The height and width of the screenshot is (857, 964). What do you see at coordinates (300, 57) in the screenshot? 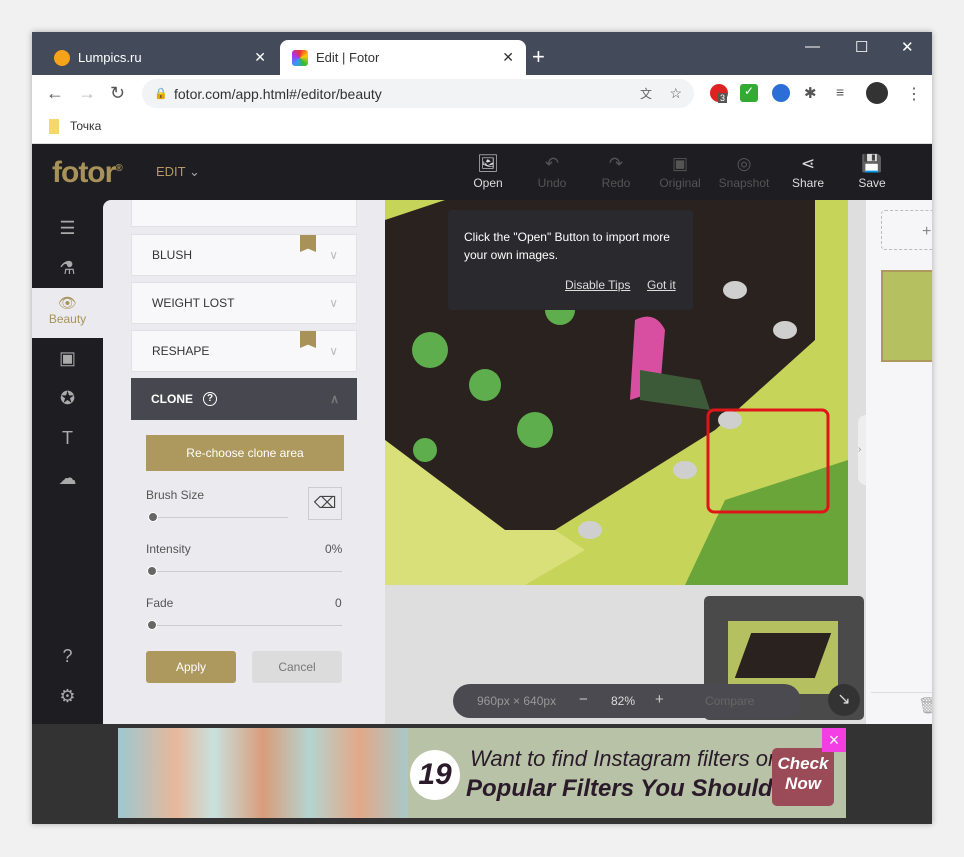
I see `fotor-favicon` at bounding box center [300, 57].